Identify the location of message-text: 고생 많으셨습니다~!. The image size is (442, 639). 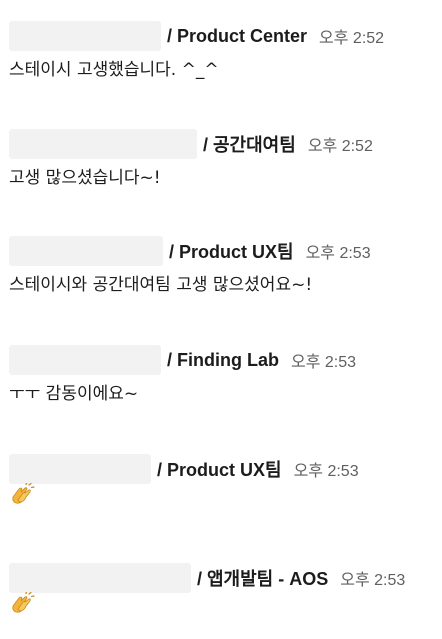
(85, 178).